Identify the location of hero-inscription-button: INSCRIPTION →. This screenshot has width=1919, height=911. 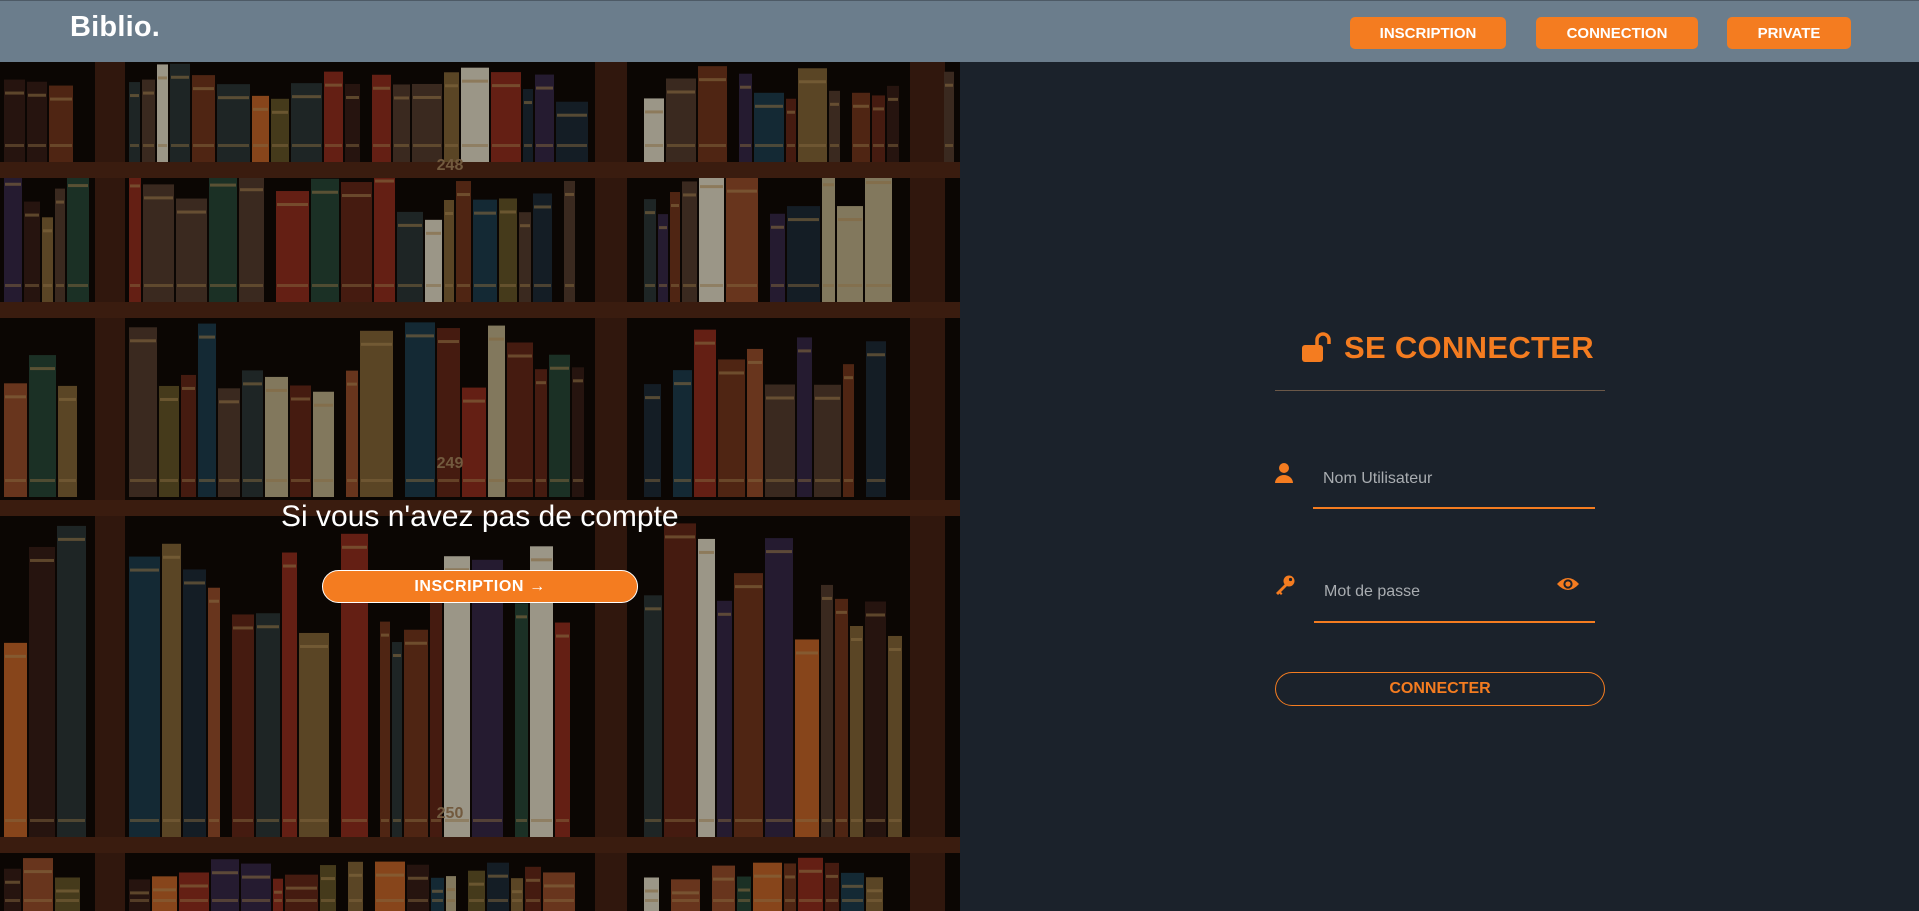
(480, 586).